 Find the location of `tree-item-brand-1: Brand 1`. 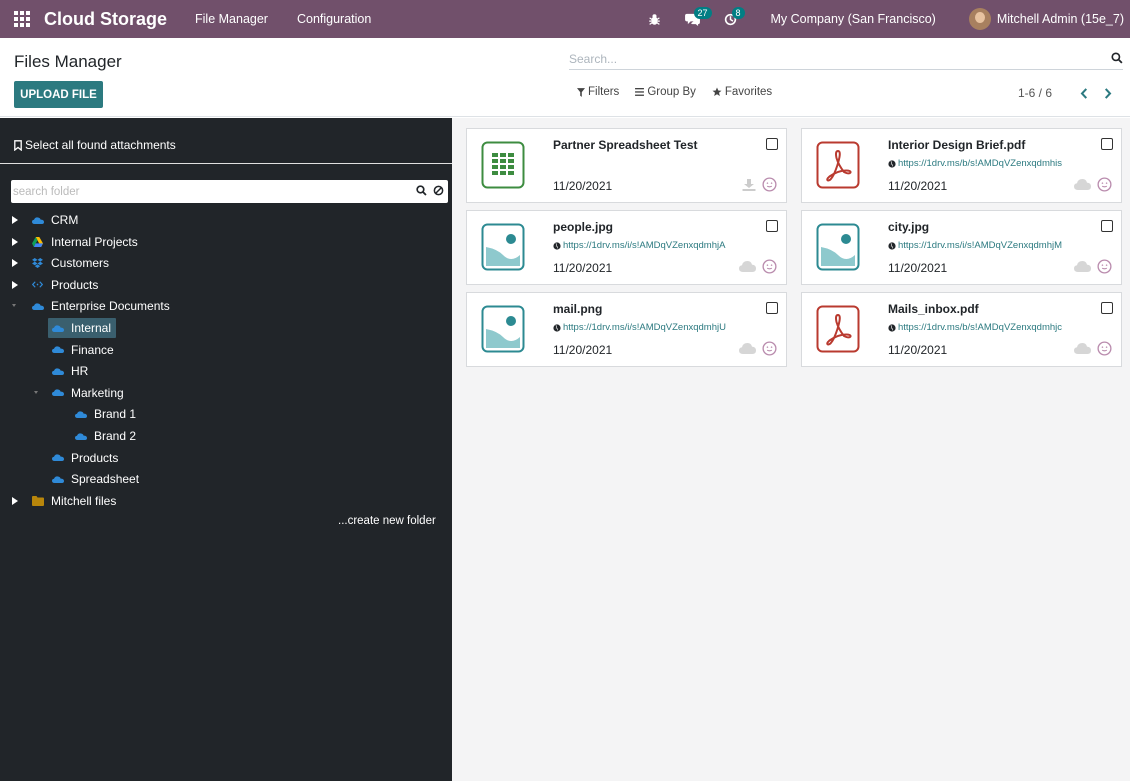

tree-item-brand-1: Brand 1 is located at coordinates (105, 414).